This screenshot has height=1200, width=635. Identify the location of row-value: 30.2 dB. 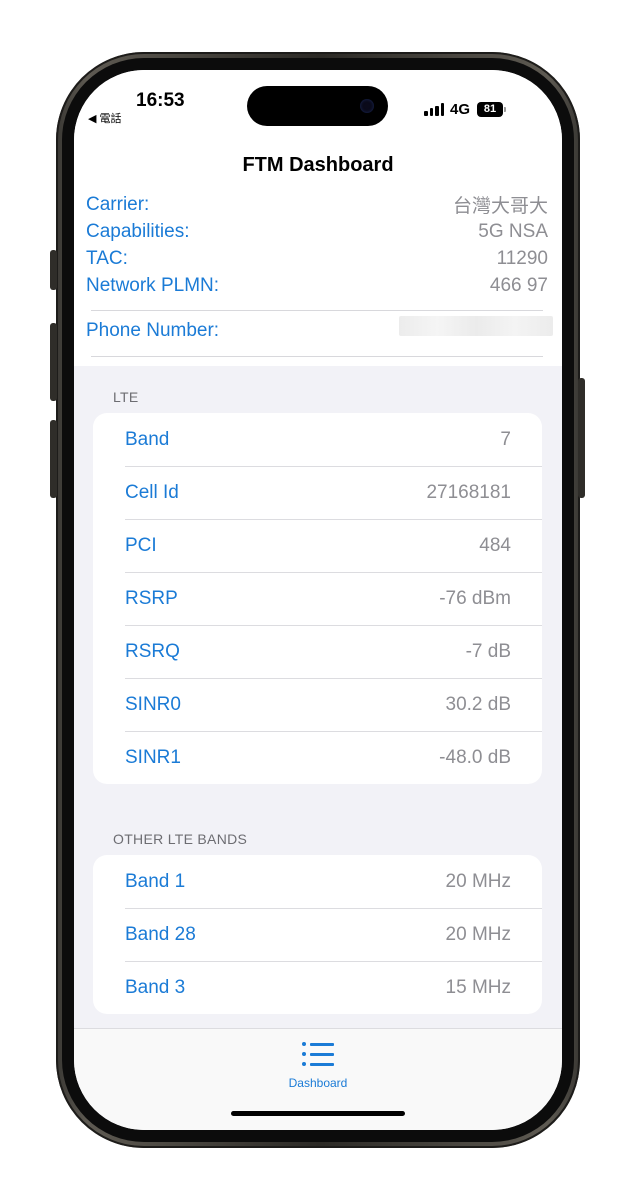
(478, 704).